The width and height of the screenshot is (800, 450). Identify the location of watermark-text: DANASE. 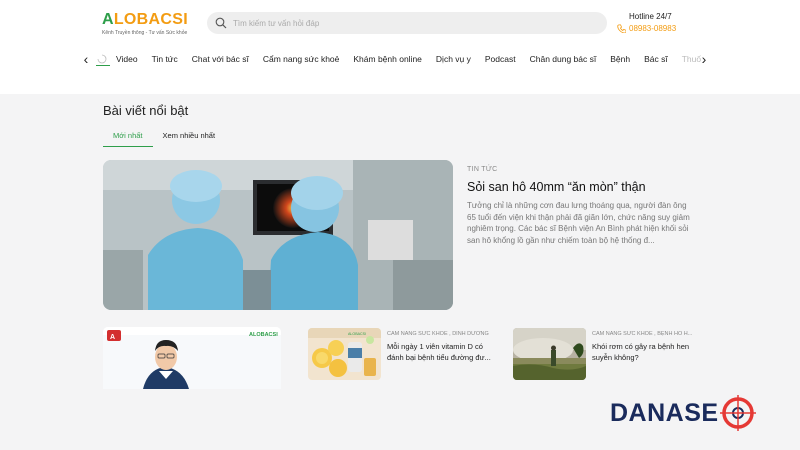
(664, 412).